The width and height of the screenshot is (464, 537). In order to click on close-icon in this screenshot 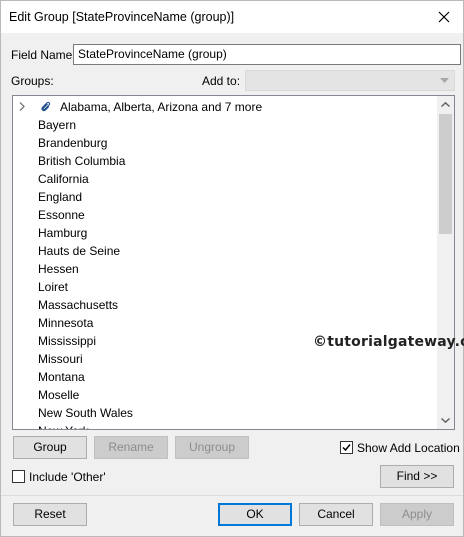, I will do `click(444, 17)`.